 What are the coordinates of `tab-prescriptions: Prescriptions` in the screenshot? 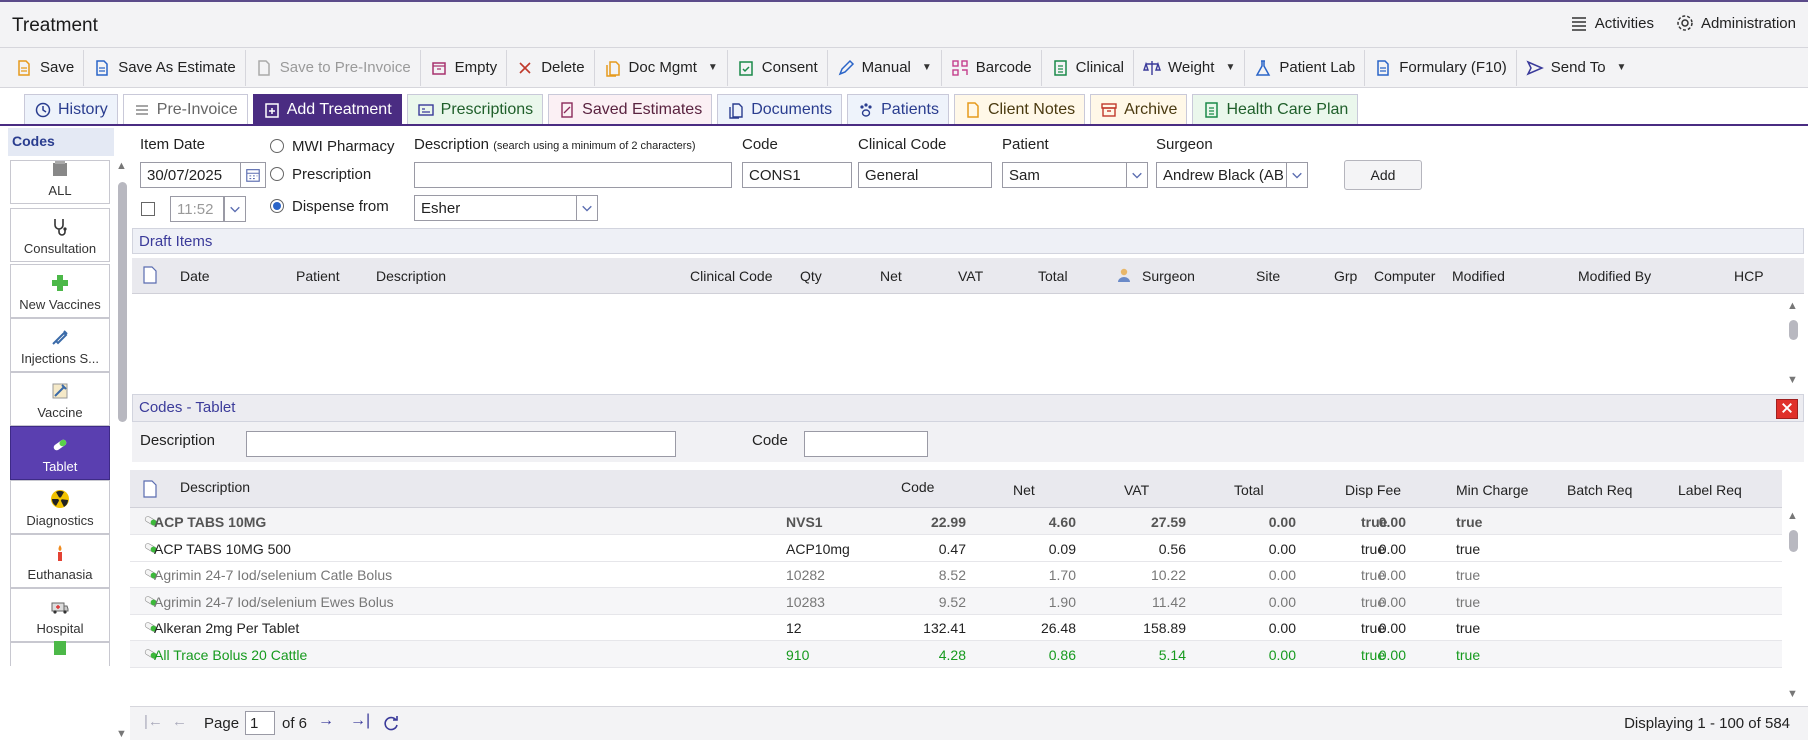 It's located at (475, 109).